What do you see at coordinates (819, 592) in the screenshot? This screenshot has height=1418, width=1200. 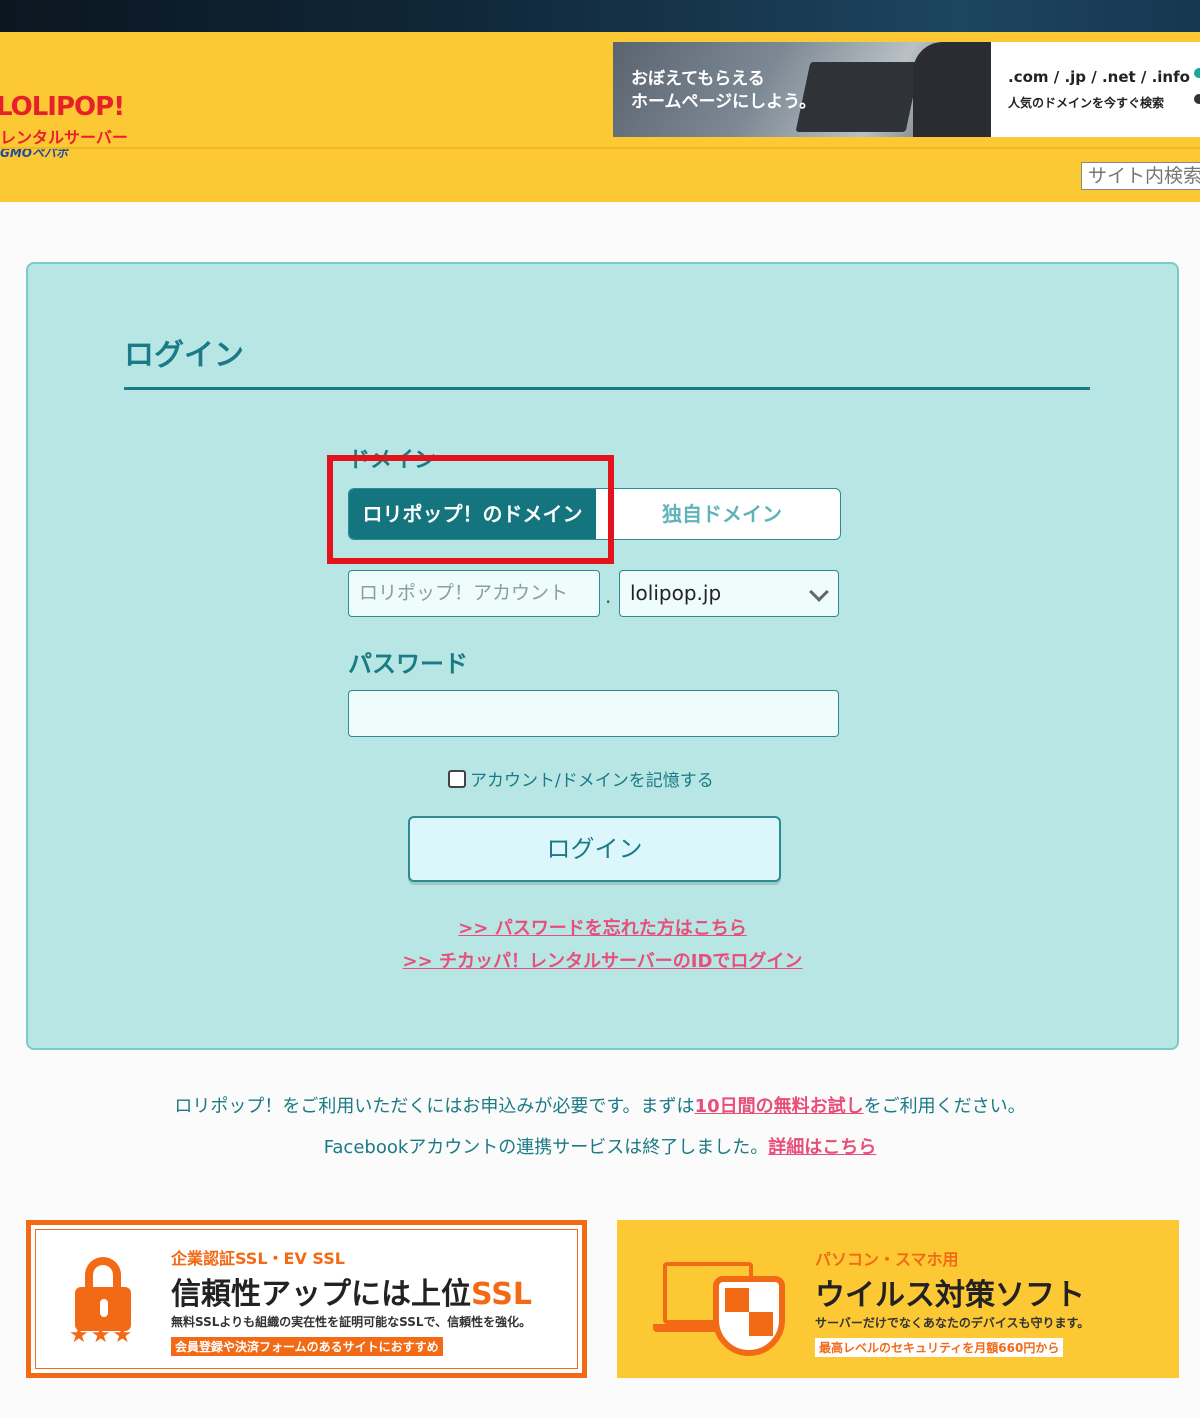 I see `chevron-down-icon` at bounding box center [819, 592].